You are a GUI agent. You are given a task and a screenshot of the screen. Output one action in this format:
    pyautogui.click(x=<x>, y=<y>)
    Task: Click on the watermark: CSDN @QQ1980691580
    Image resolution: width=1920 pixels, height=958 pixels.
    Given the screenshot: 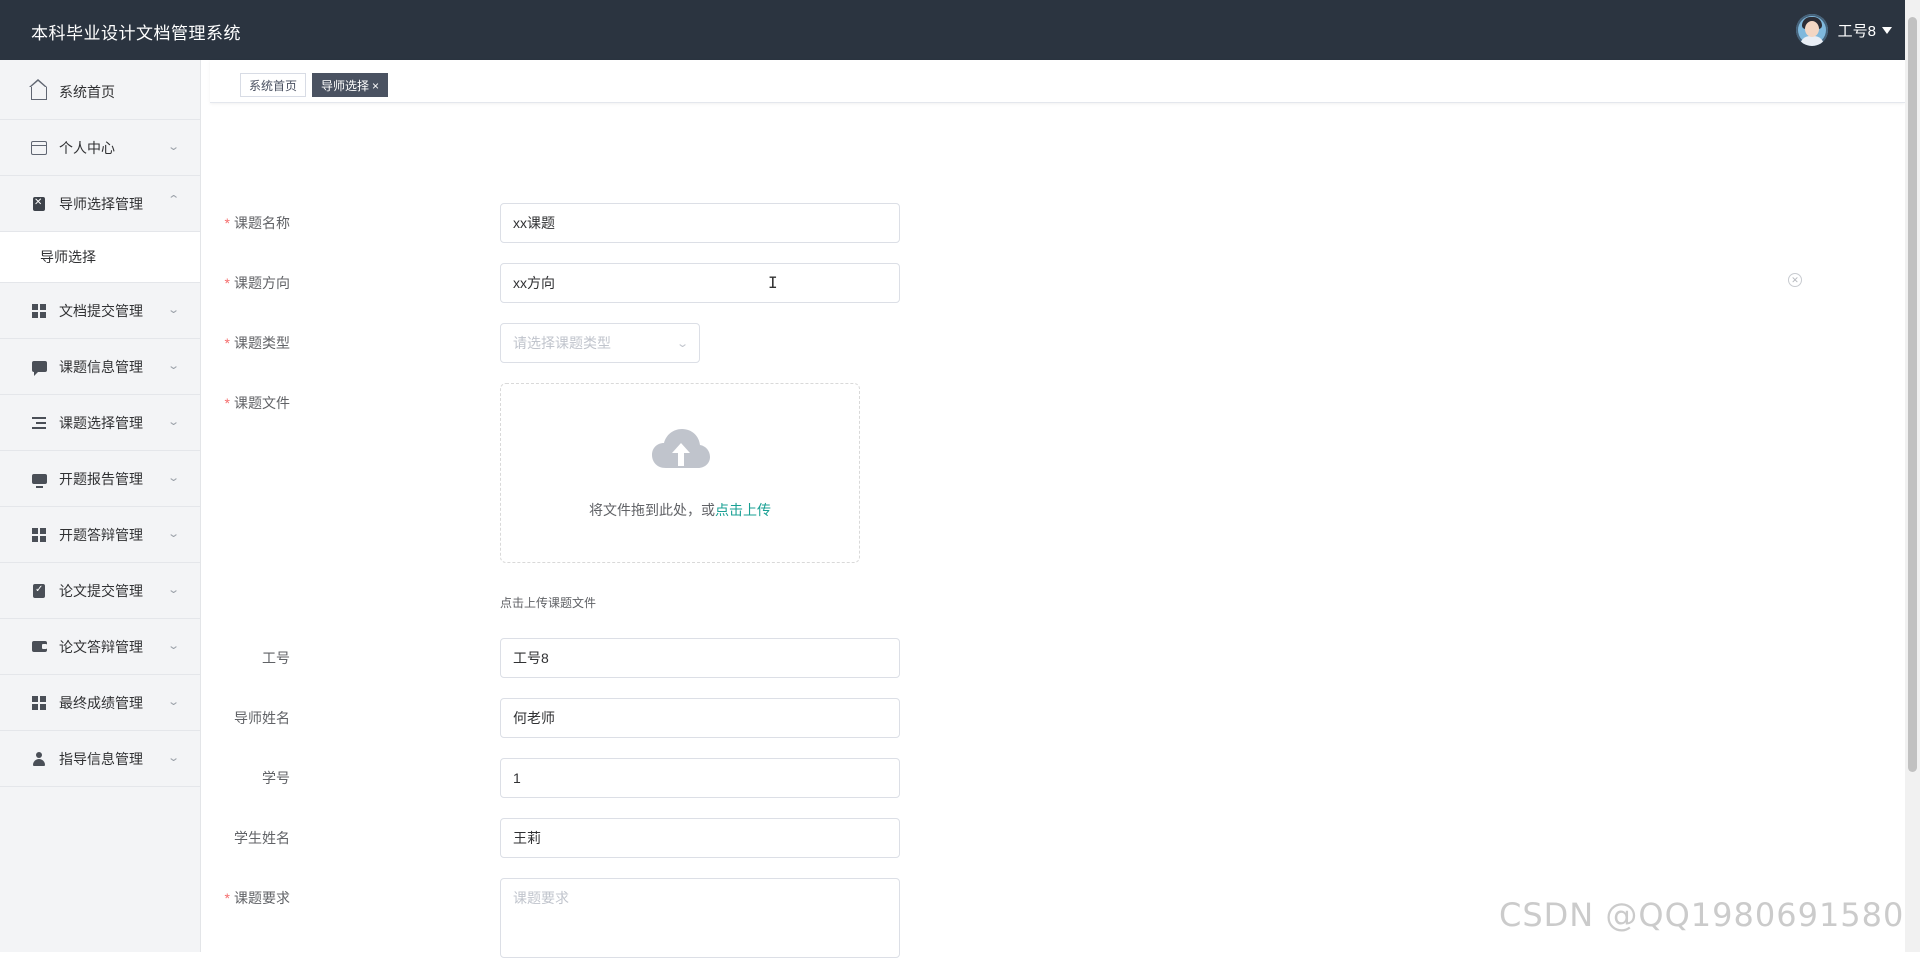 What is the action you would take?
    pyautogui.click(x=1702, y=915)
    